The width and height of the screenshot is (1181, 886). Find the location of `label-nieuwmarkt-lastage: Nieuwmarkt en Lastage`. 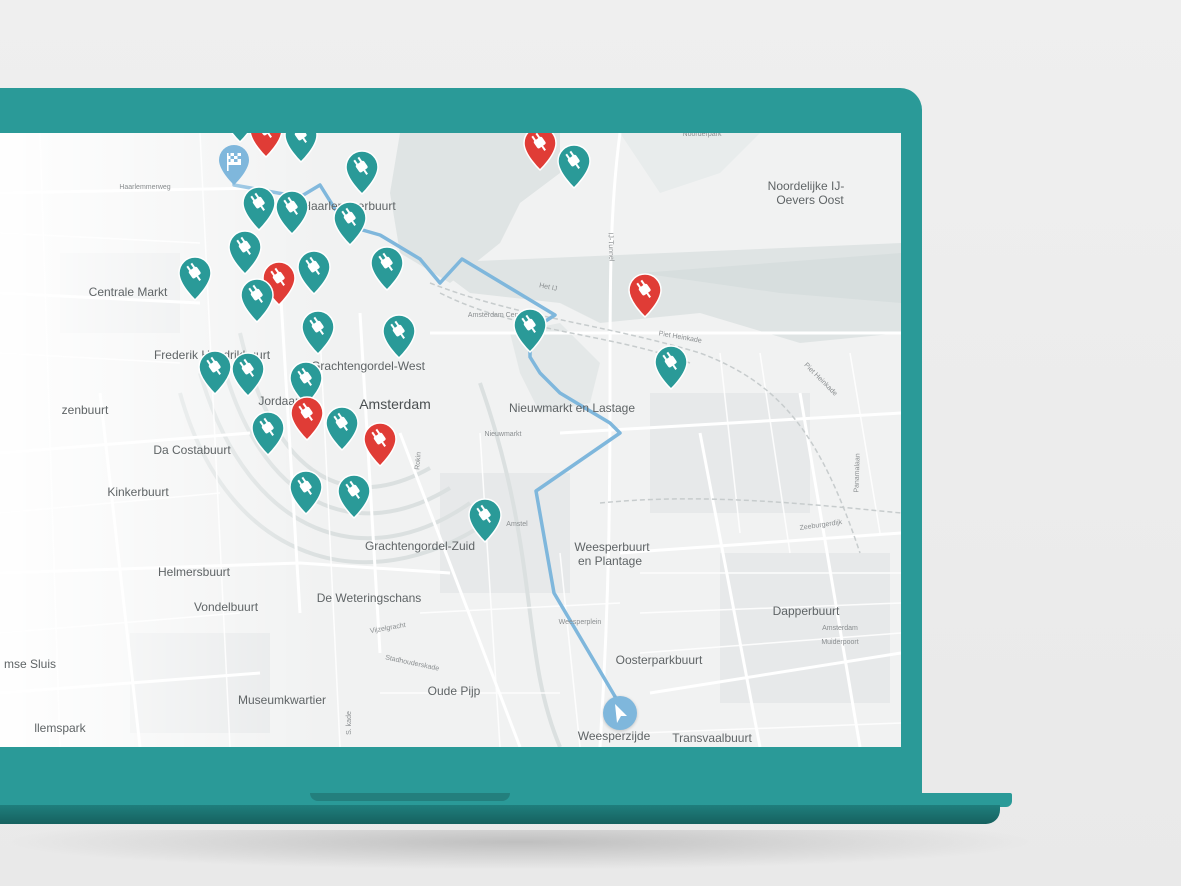

label-nieuwmarkt-lastage: Nieuwmarkt en Lastage is located at coordinates (572, 408).